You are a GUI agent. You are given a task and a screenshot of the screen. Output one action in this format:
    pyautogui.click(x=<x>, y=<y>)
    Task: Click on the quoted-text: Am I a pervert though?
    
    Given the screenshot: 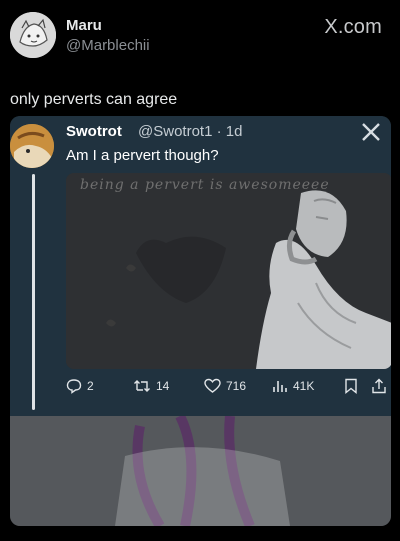 What is the action you would take?
    pyautogui.click(x=142, y=155)
    